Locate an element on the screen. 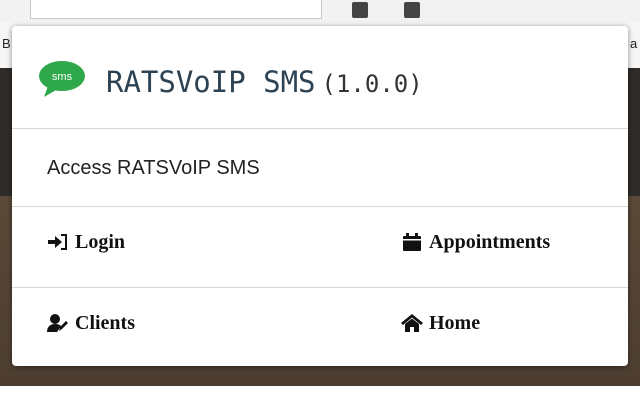 The image size is (640, 400). appointments-button: Appointments is located at coordinates (475, 242).